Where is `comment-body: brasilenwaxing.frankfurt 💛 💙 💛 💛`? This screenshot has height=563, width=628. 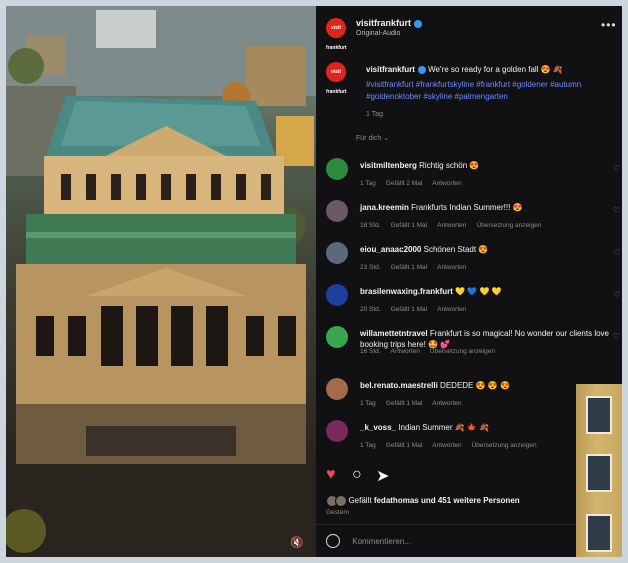 comment-body: brasilenwaxing.frankfurt 💛 💙 💛 💛 is located at coordinates (485, 291).